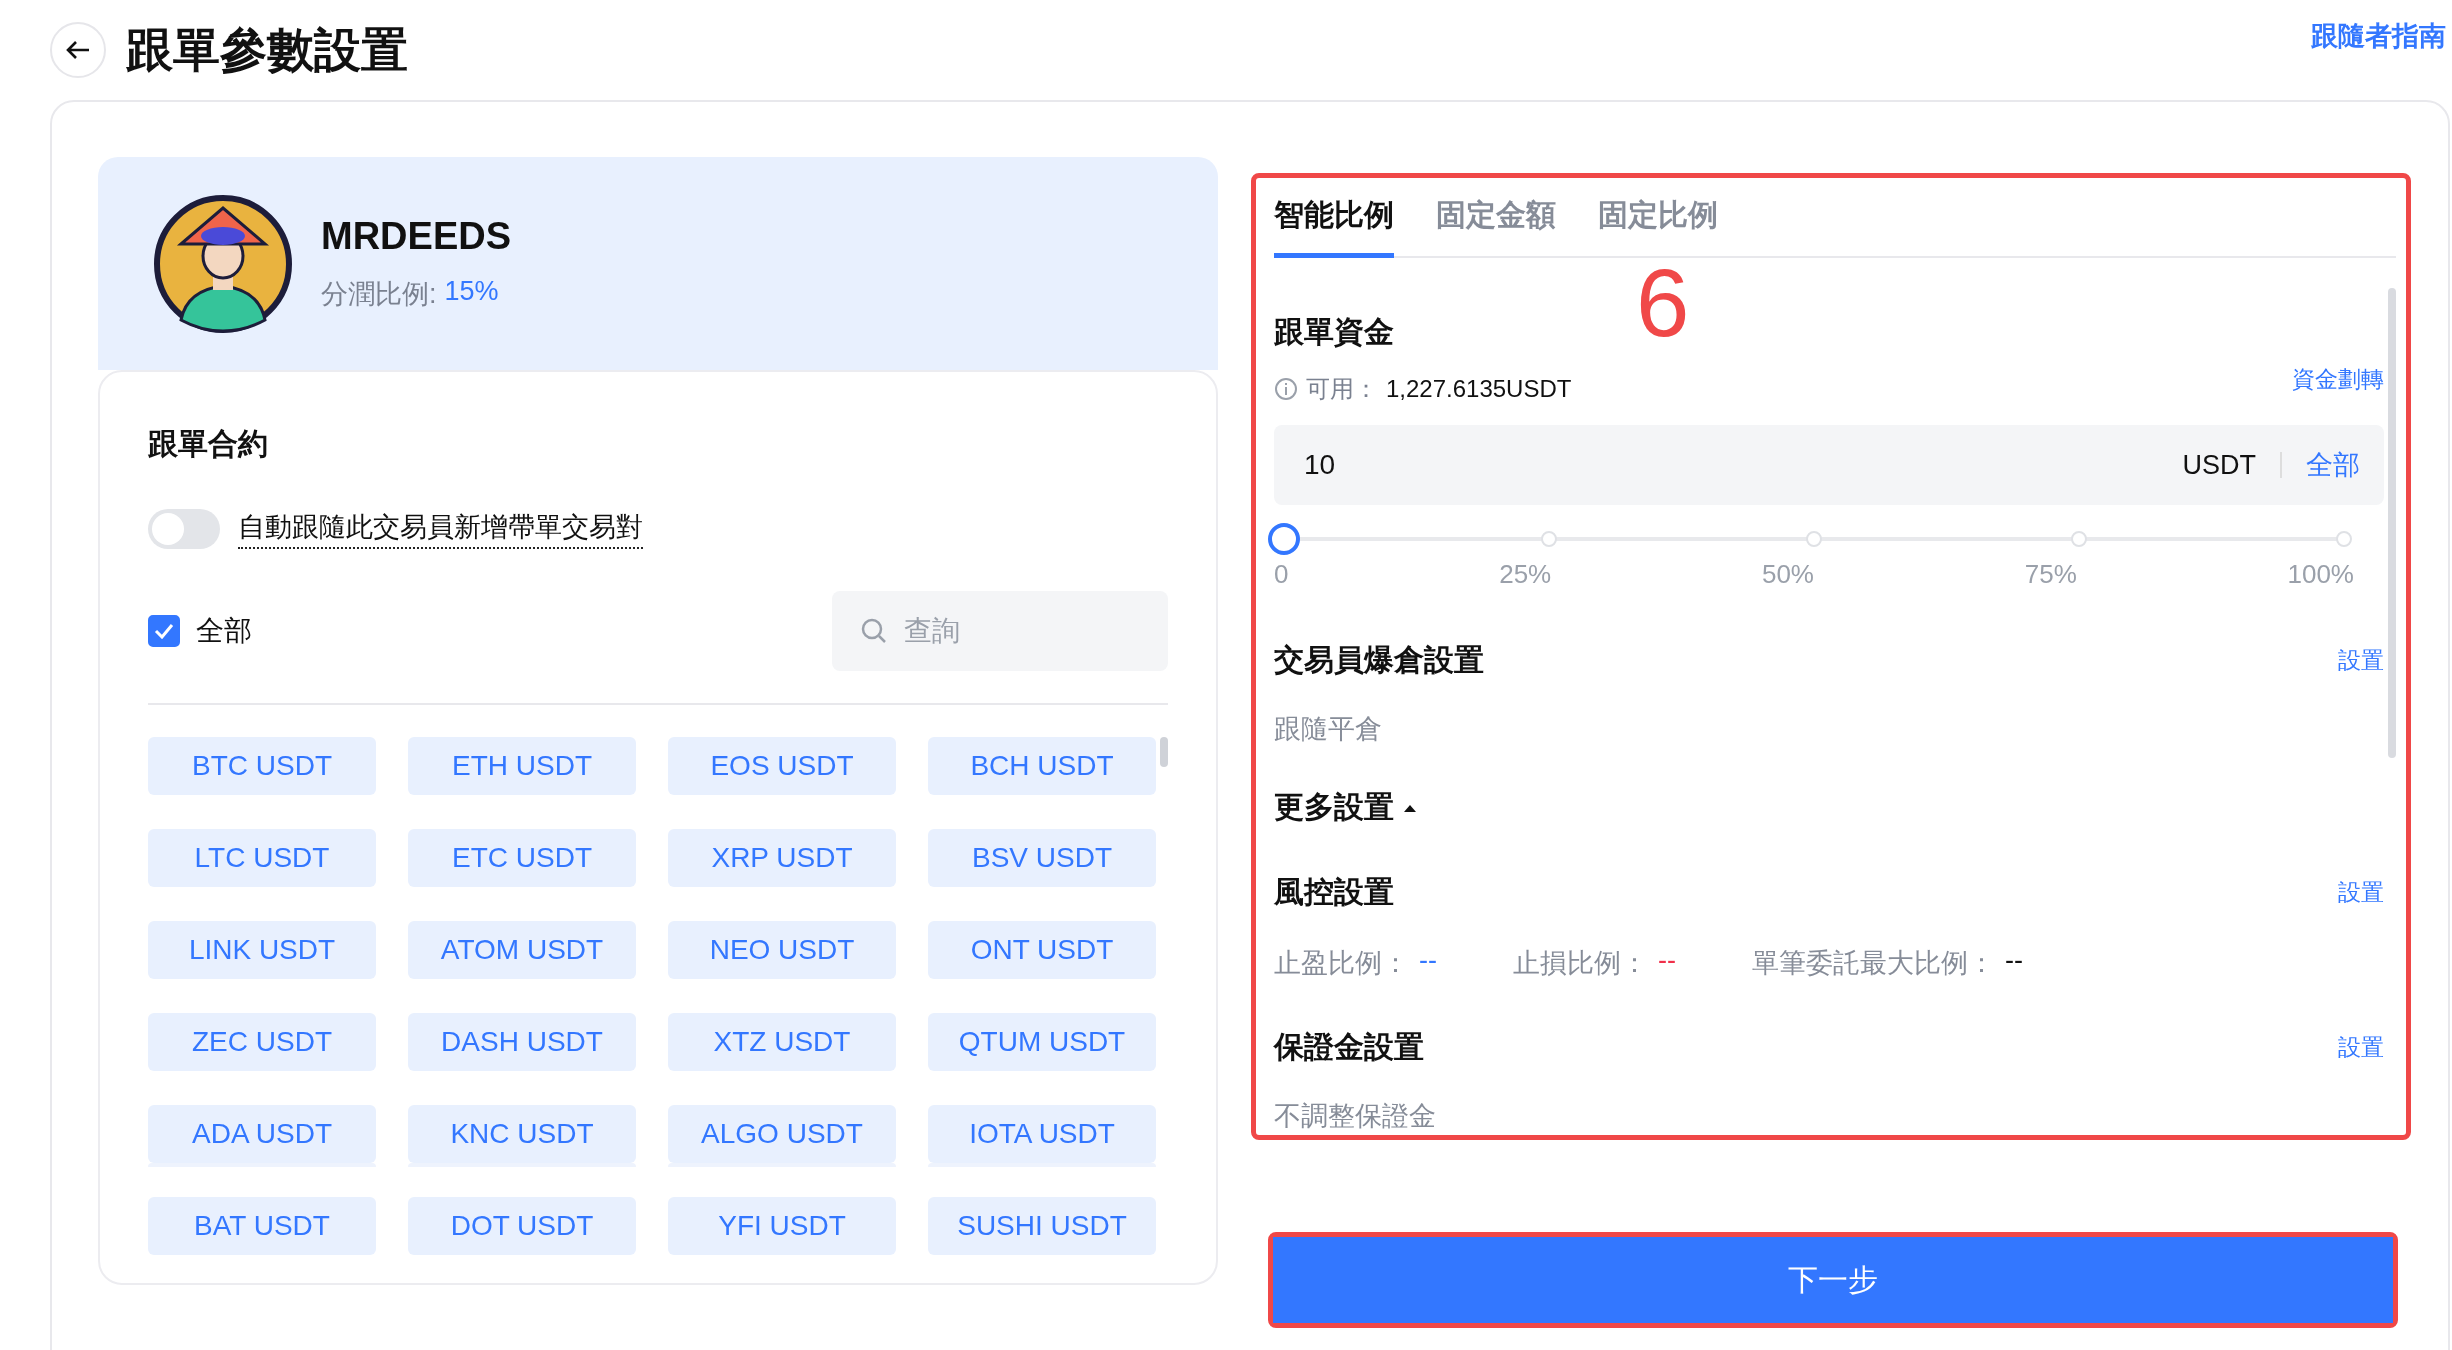 The height and width of the screenshot is (1350, 2452). Describe the element at coordinates (440, 529) in the screenshot. I see `auto-follow-label: 自動跟隨此交易員新增帶單交易對` at that location.